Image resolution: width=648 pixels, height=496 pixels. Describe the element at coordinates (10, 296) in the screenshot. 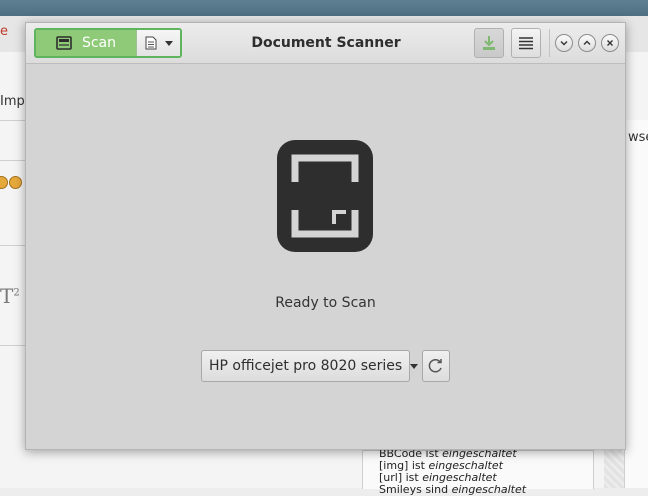

I see `superscript-format-icon: T2` at that location.